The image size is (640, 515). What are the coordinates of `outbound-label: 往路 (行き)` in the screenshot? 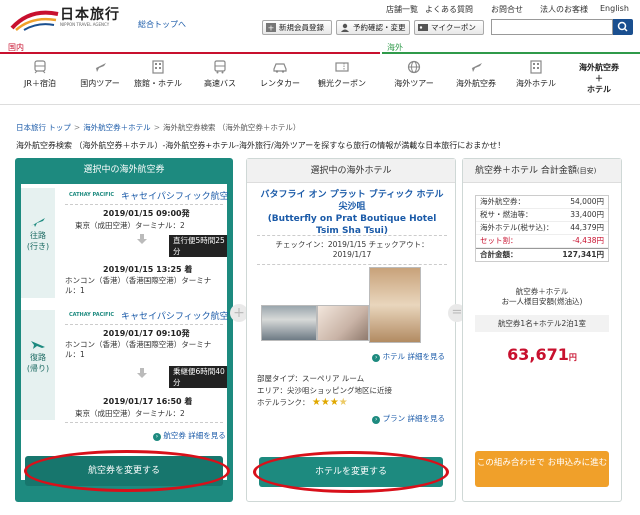 It's located at (38, 243).